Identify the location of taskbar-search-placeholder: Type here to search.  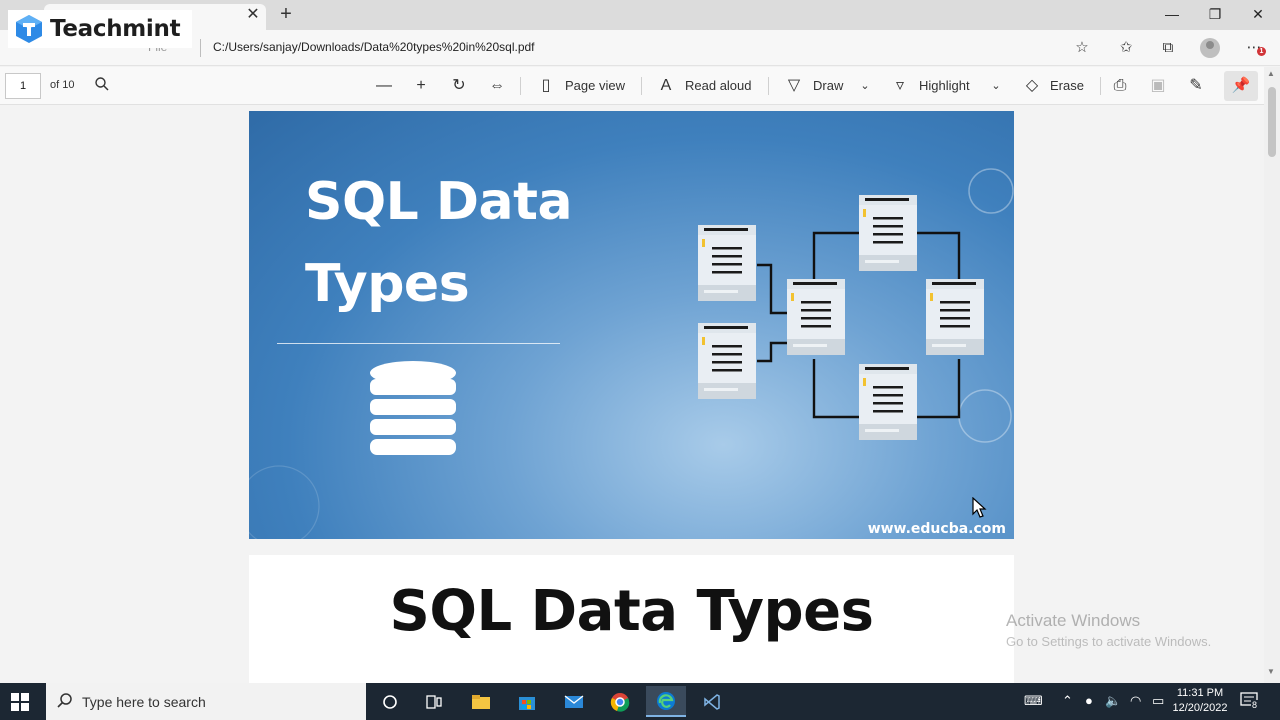
(144, 702).